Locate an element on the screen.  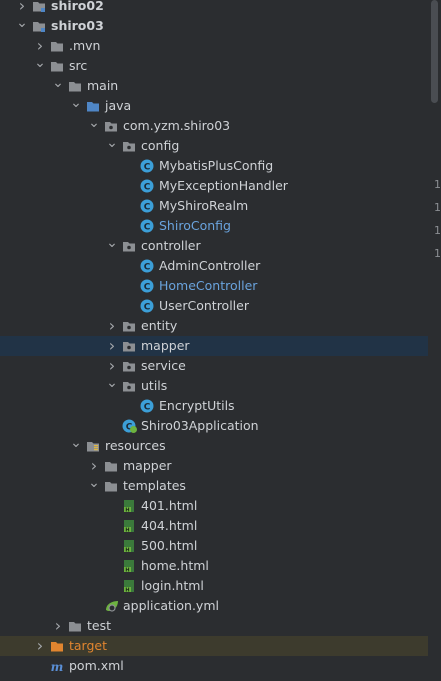
tree-row: H 401.html is located at coordinates (214, 506).